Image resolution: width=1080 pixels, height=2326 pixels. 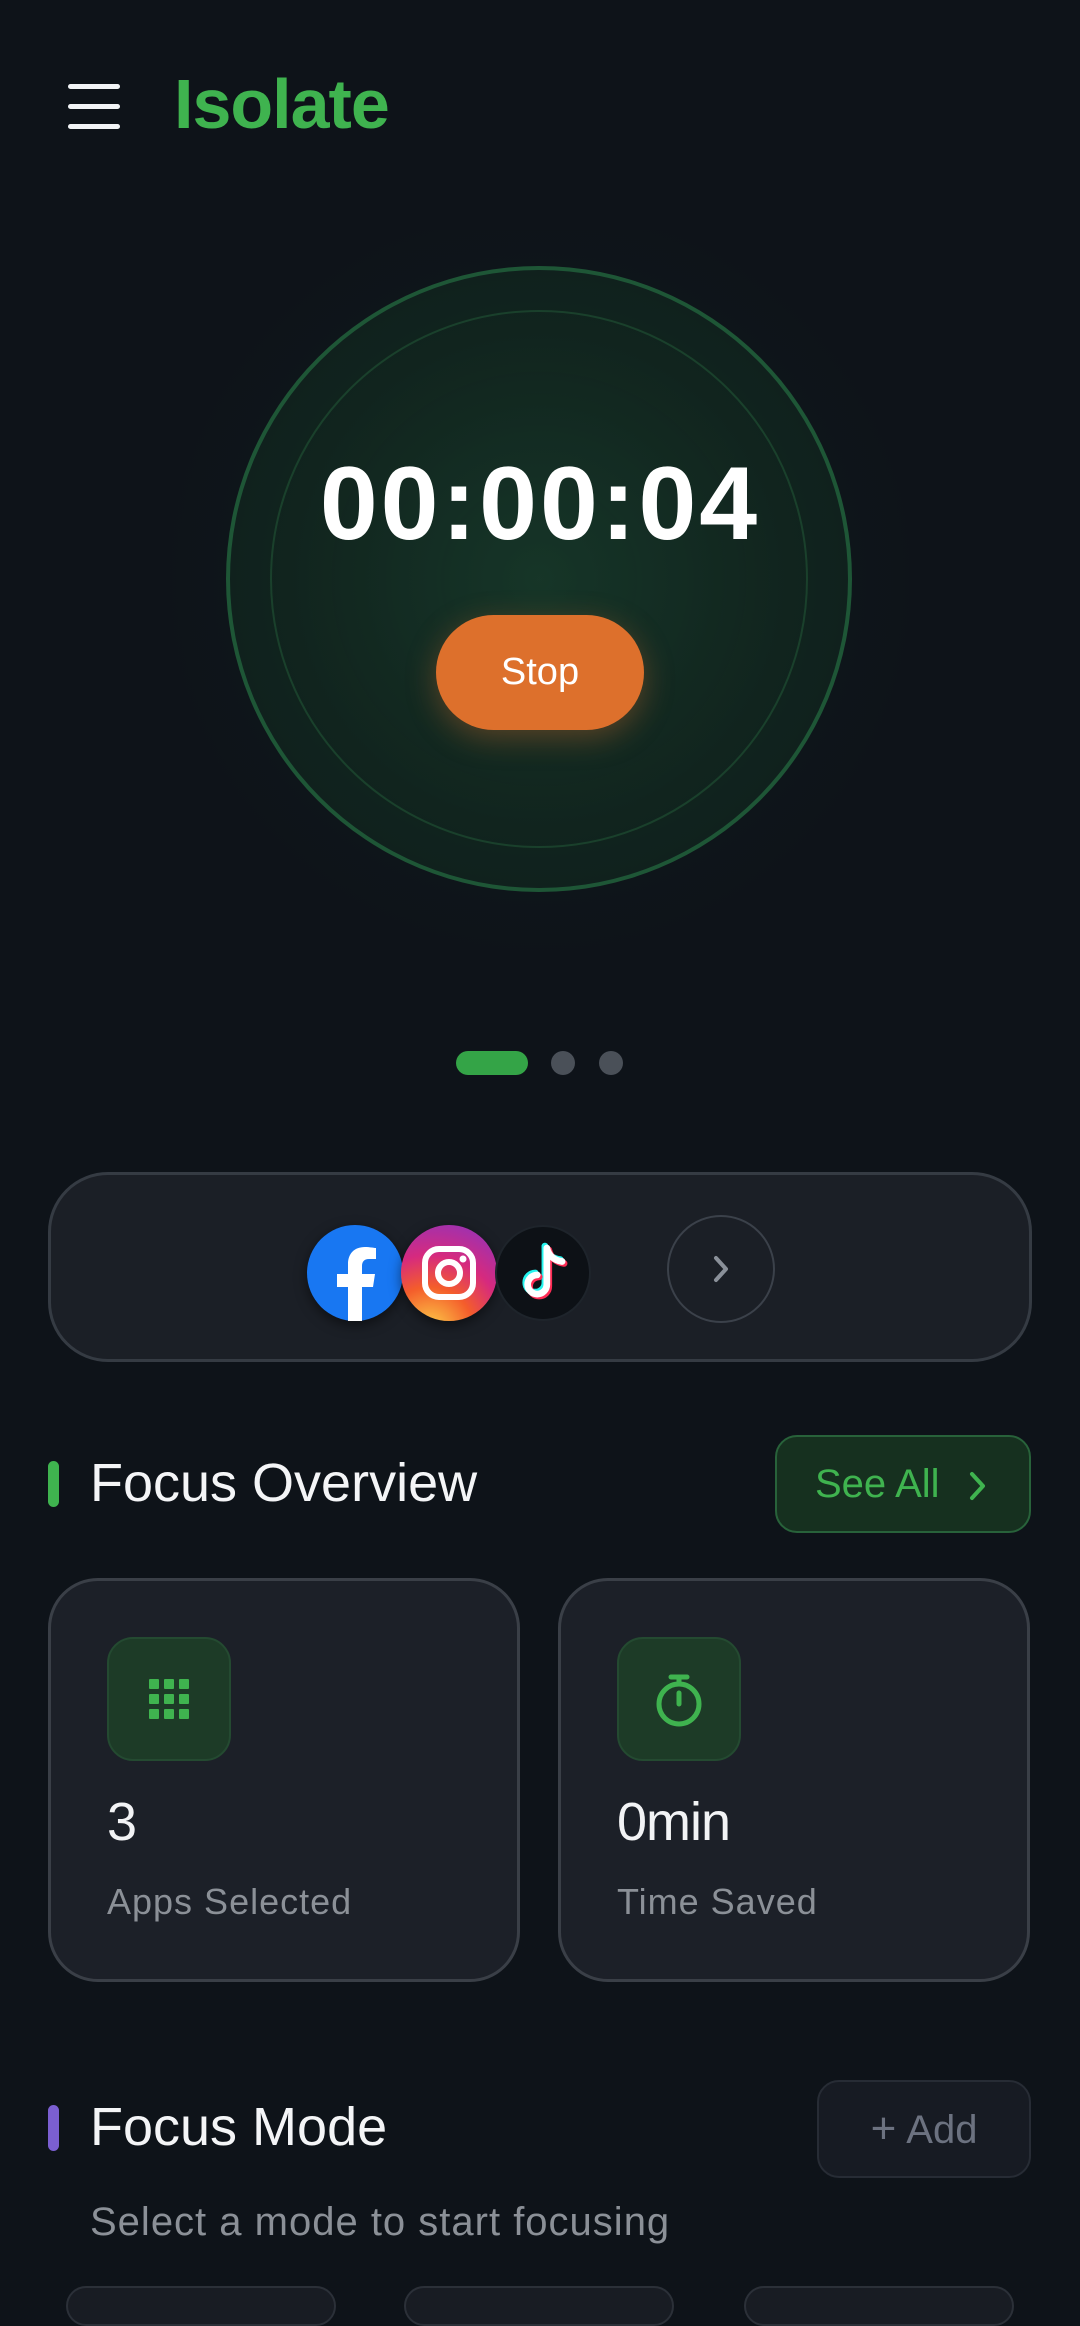 I want to click on add-mode-button: + Add, so click(x=924, y=2129).